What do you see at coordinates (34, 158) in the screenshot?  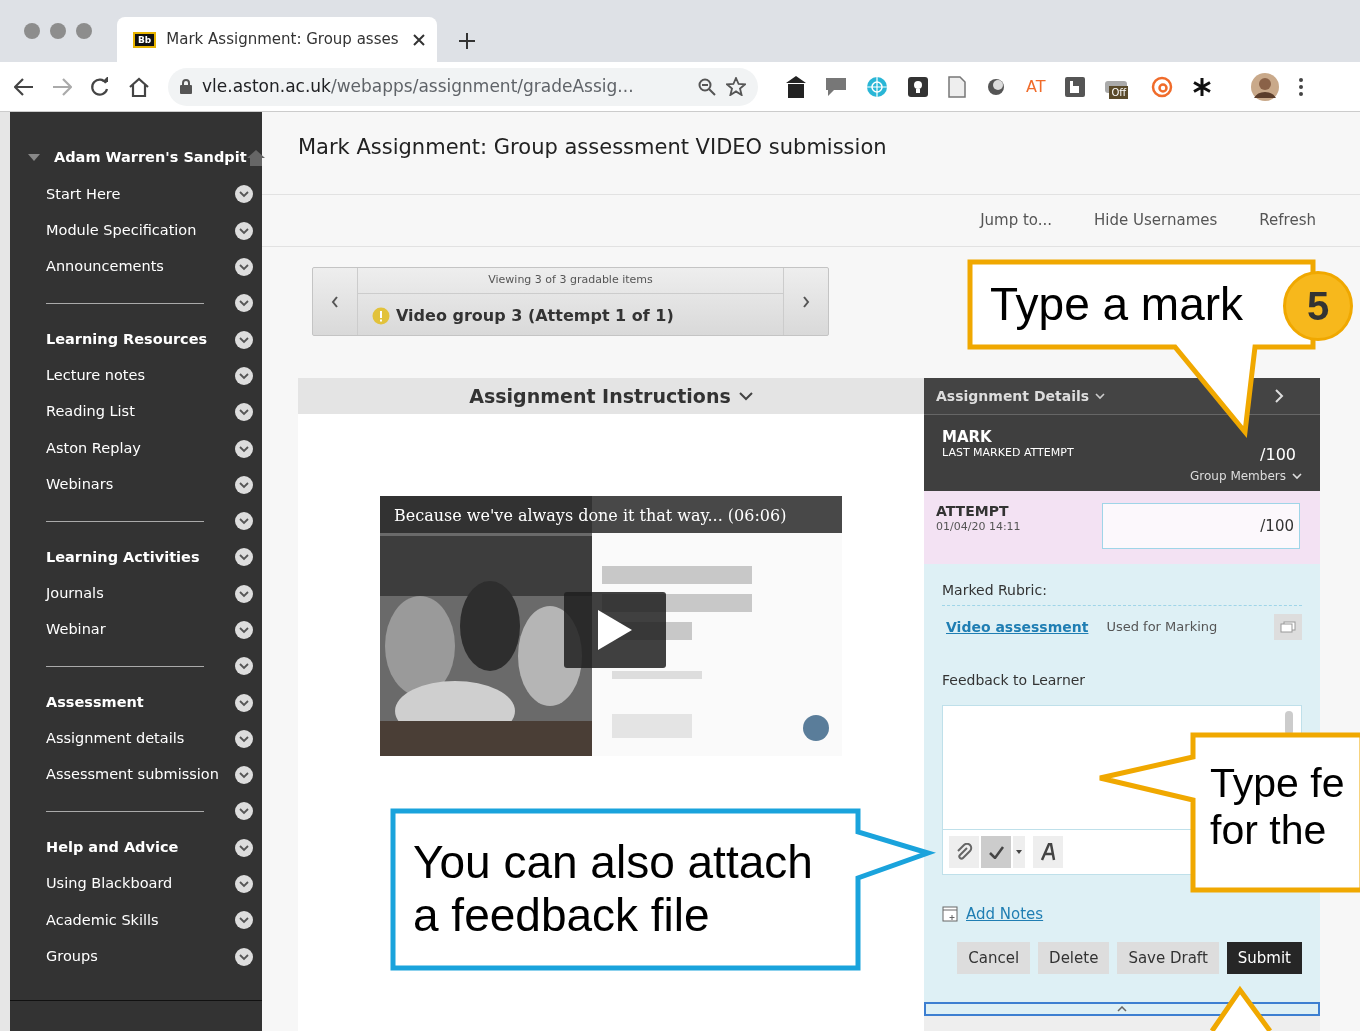 I see `expand-toggle-icon` at bounding box center [34, 158].